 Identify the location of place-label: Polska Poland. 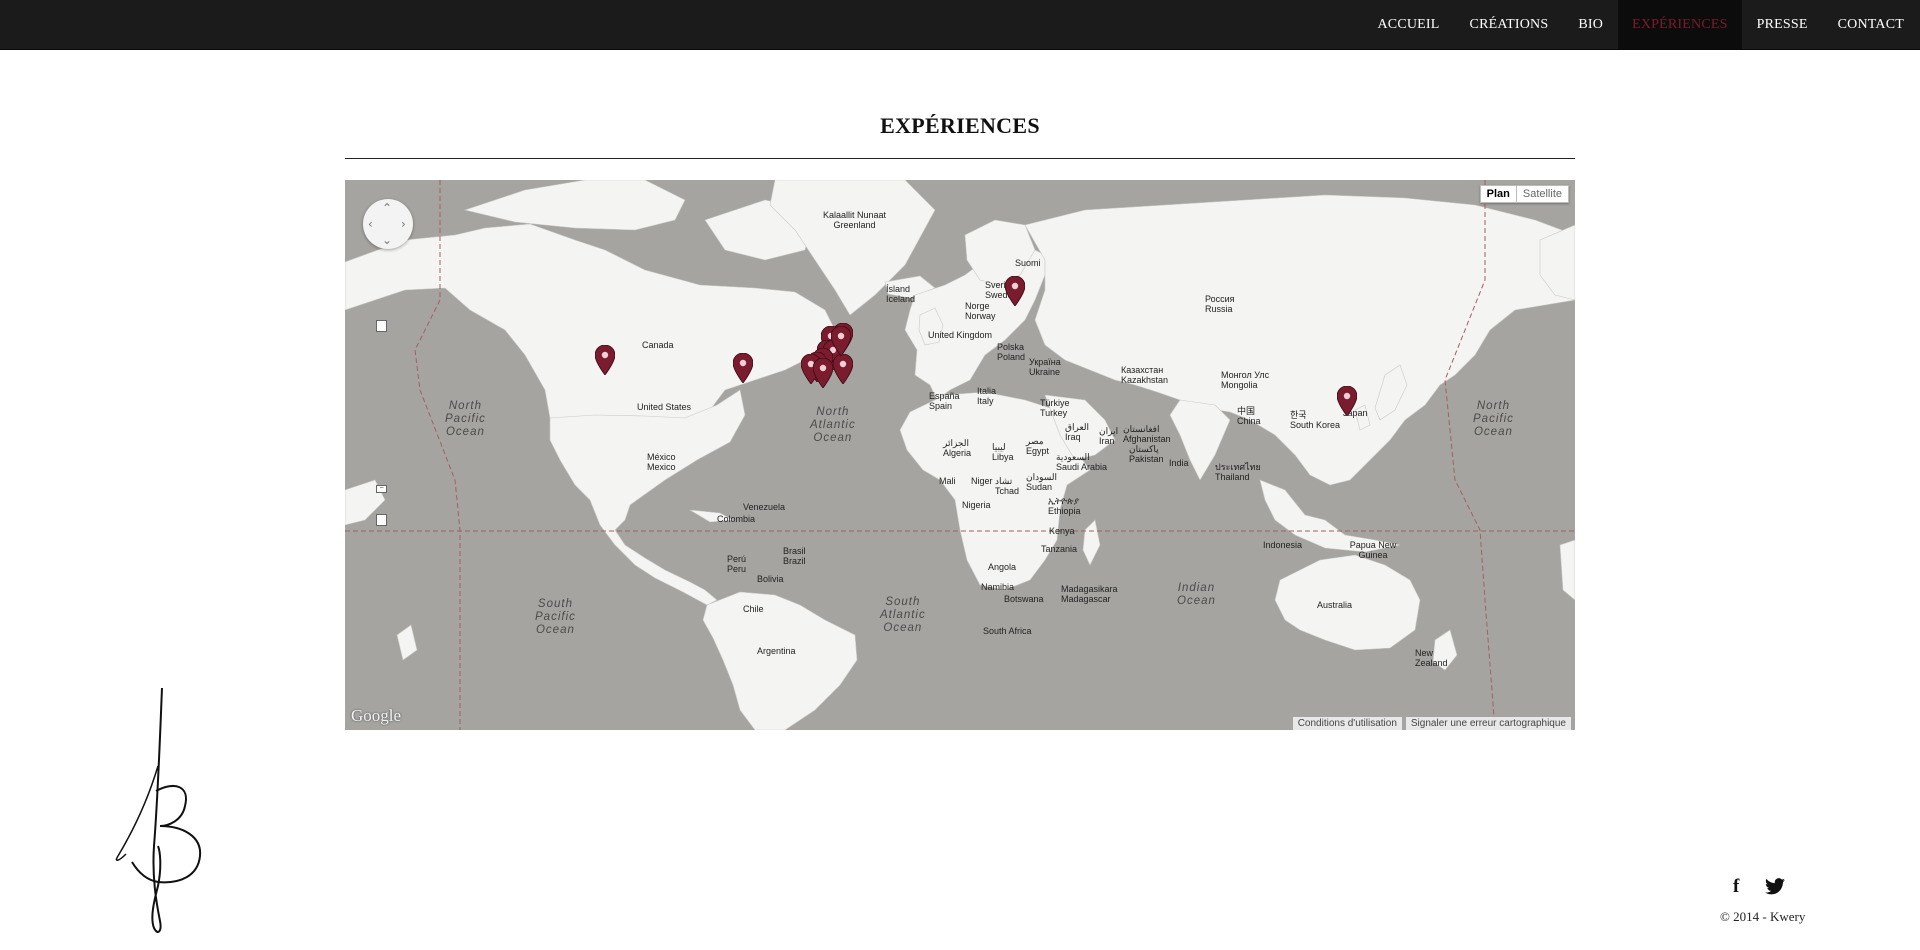
(1011, 352).